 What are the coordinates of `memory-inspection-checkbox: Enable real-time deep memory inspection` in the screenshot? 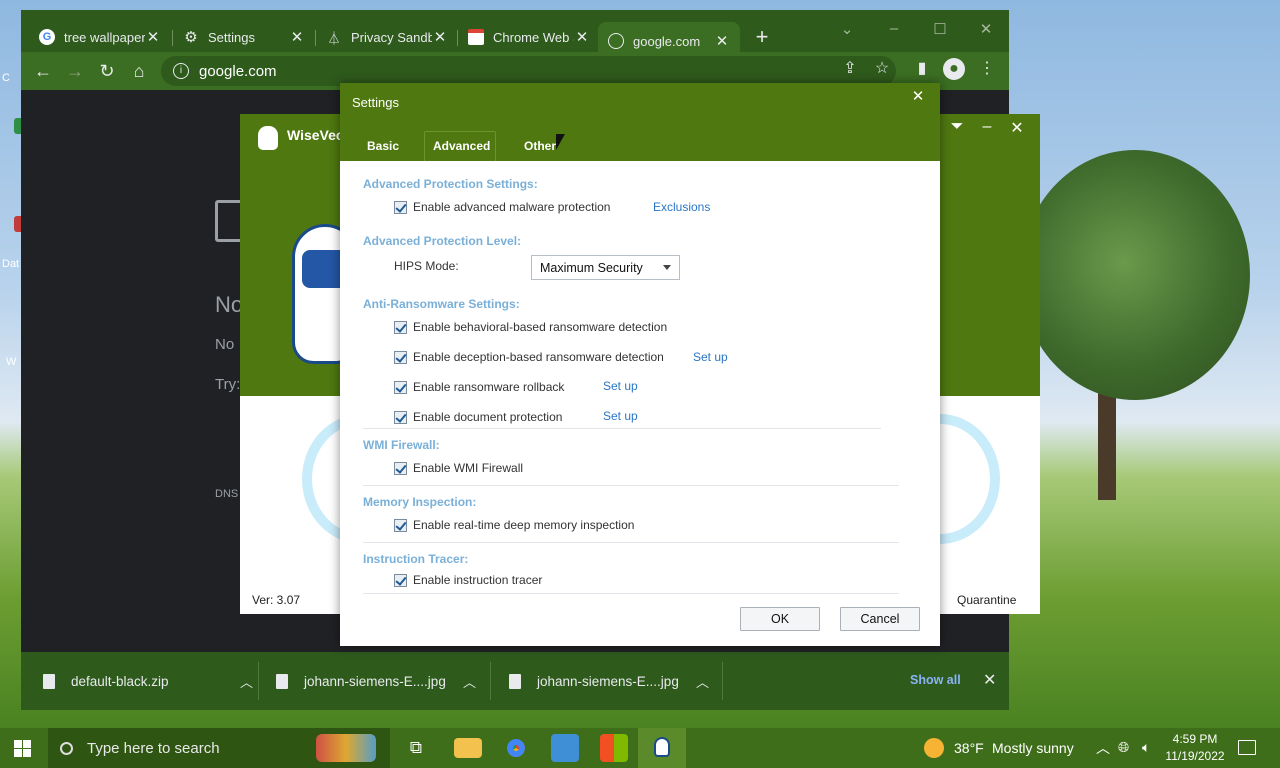 It's located at (514, 525).